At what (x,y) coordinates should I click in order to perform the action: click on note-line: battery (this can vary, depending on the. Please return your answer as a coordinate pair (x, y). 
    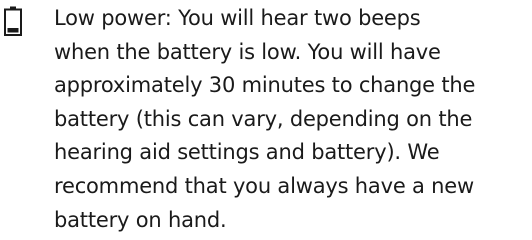
    Looking at the image, I should click on (263, 118).